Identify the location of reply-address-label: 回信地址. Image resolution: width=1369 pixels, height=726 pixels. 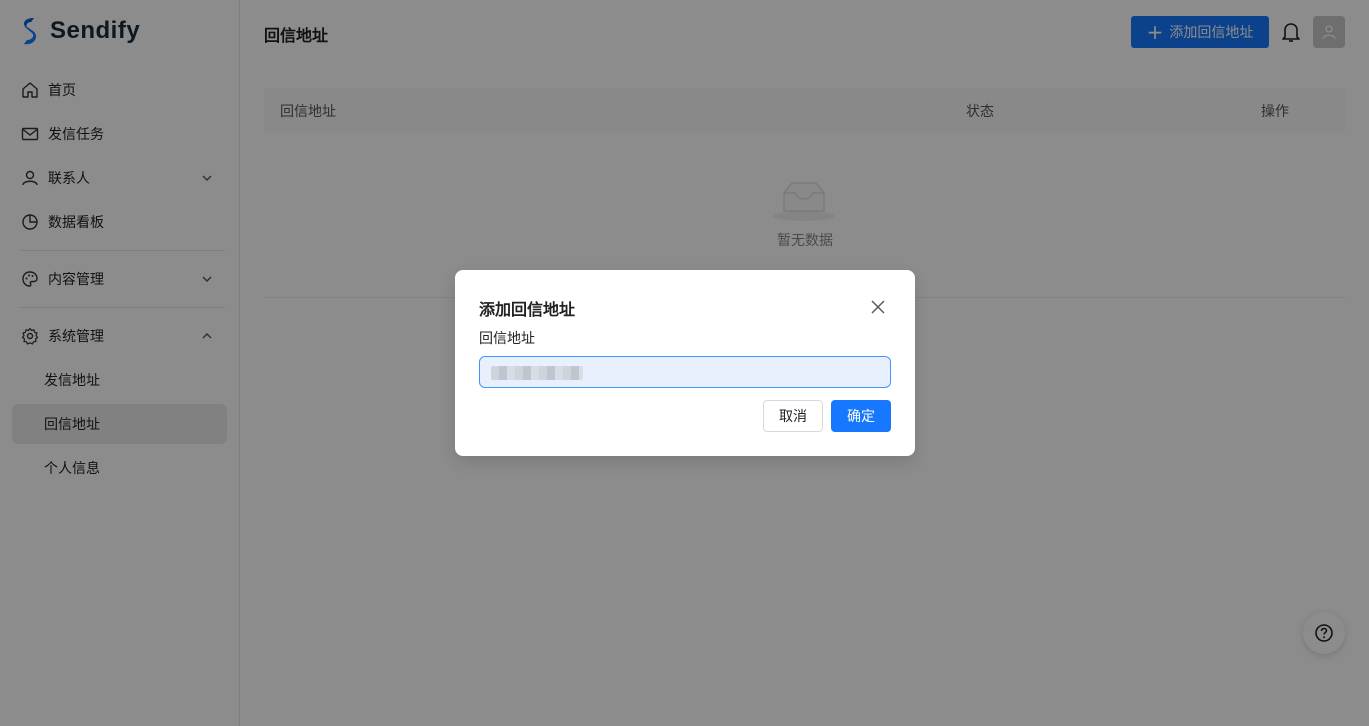
(507, 339).